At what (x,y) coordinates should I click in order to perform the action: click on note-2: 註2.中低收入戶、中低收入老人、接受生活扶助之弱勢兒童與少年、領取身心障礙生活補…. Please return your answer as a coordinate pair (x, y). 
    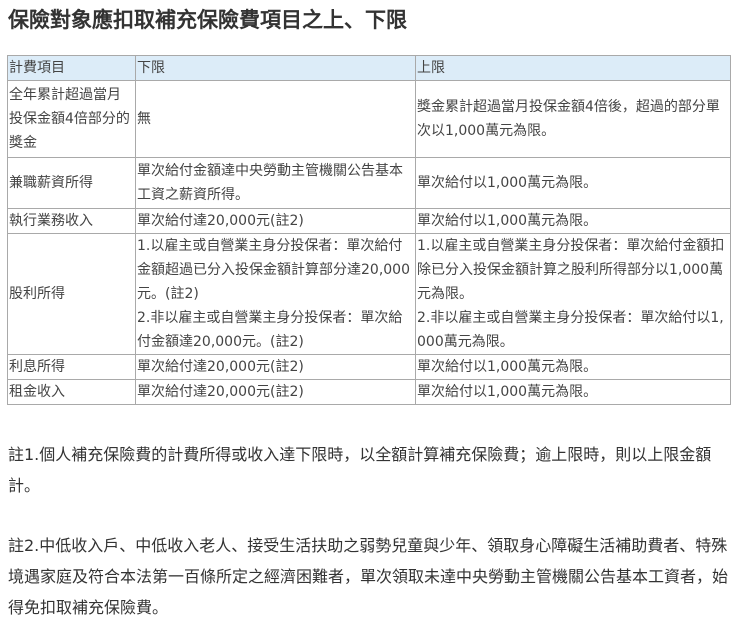
    Looking at the image, I should click on (368, 576).